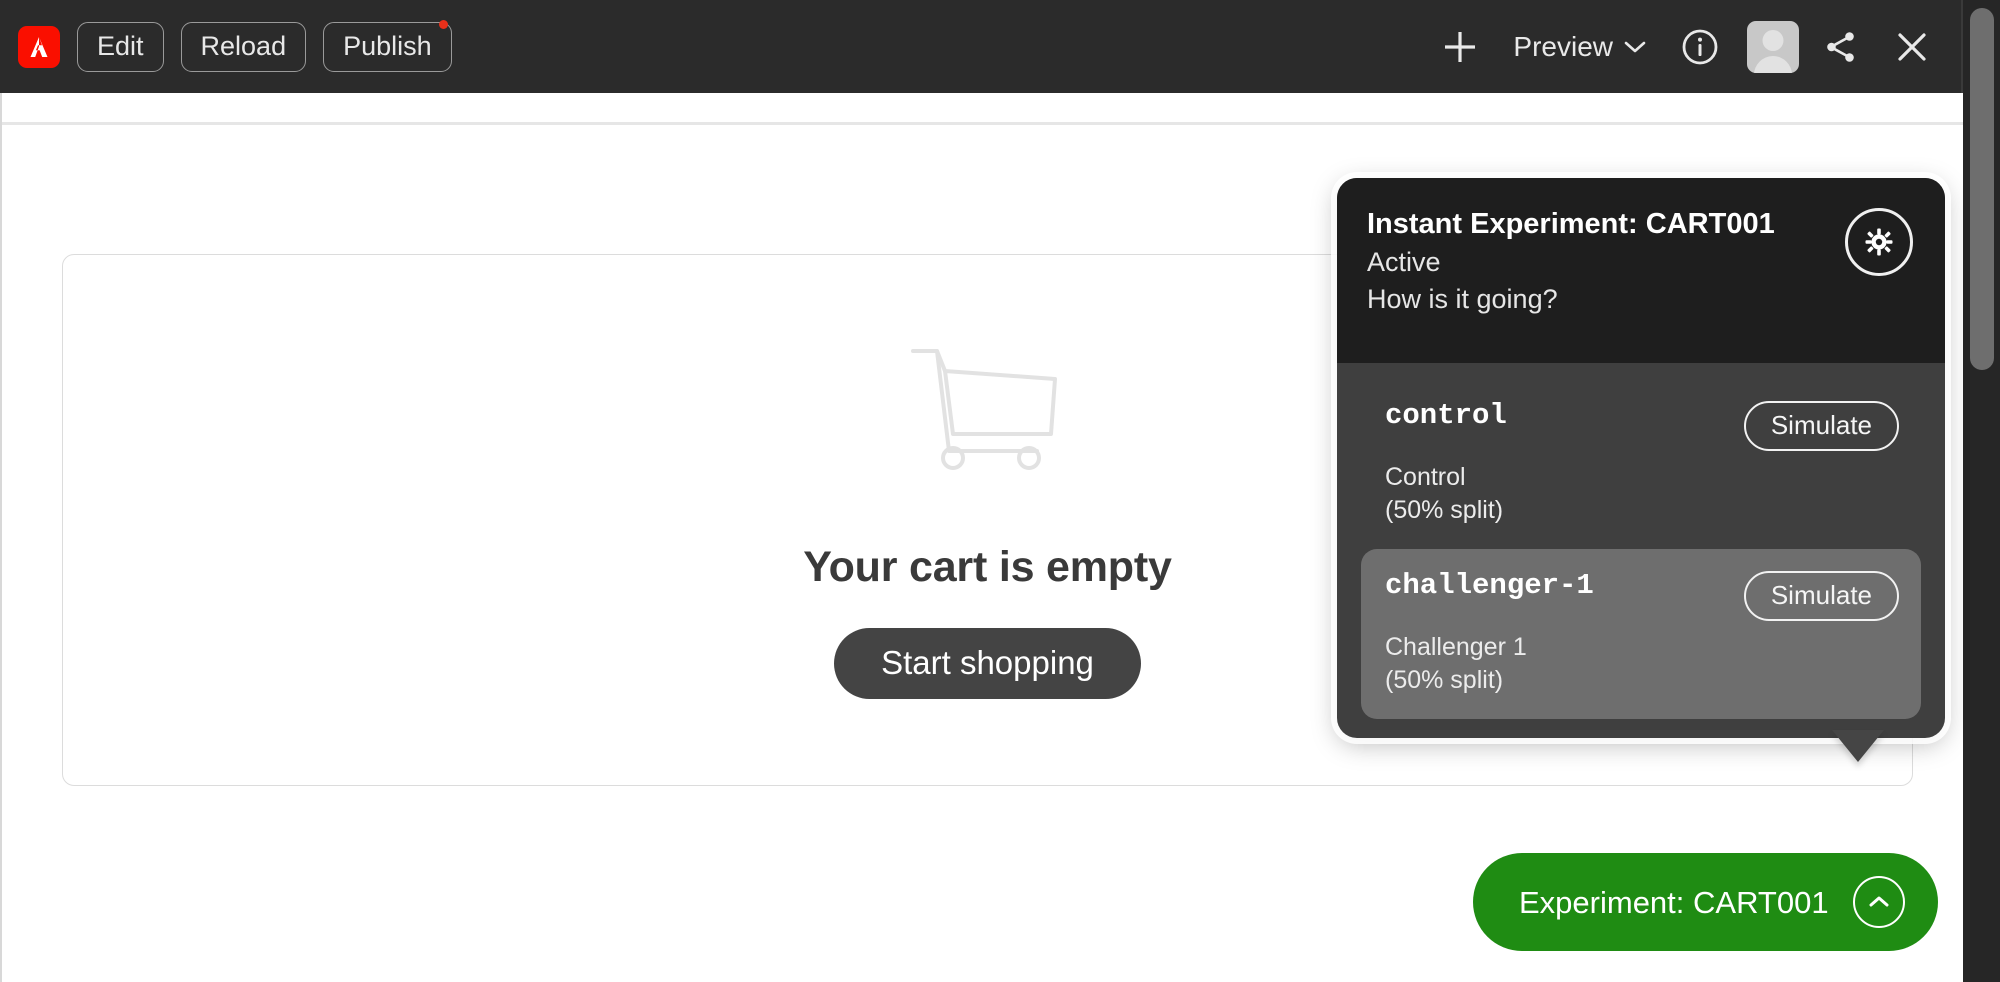 Image resolution: width=2000 pixels, height=982 pixels. Describe the element at coordinates (1444, 510) in the screenshot. I see `variant-control-split: (50% split)` at that location.